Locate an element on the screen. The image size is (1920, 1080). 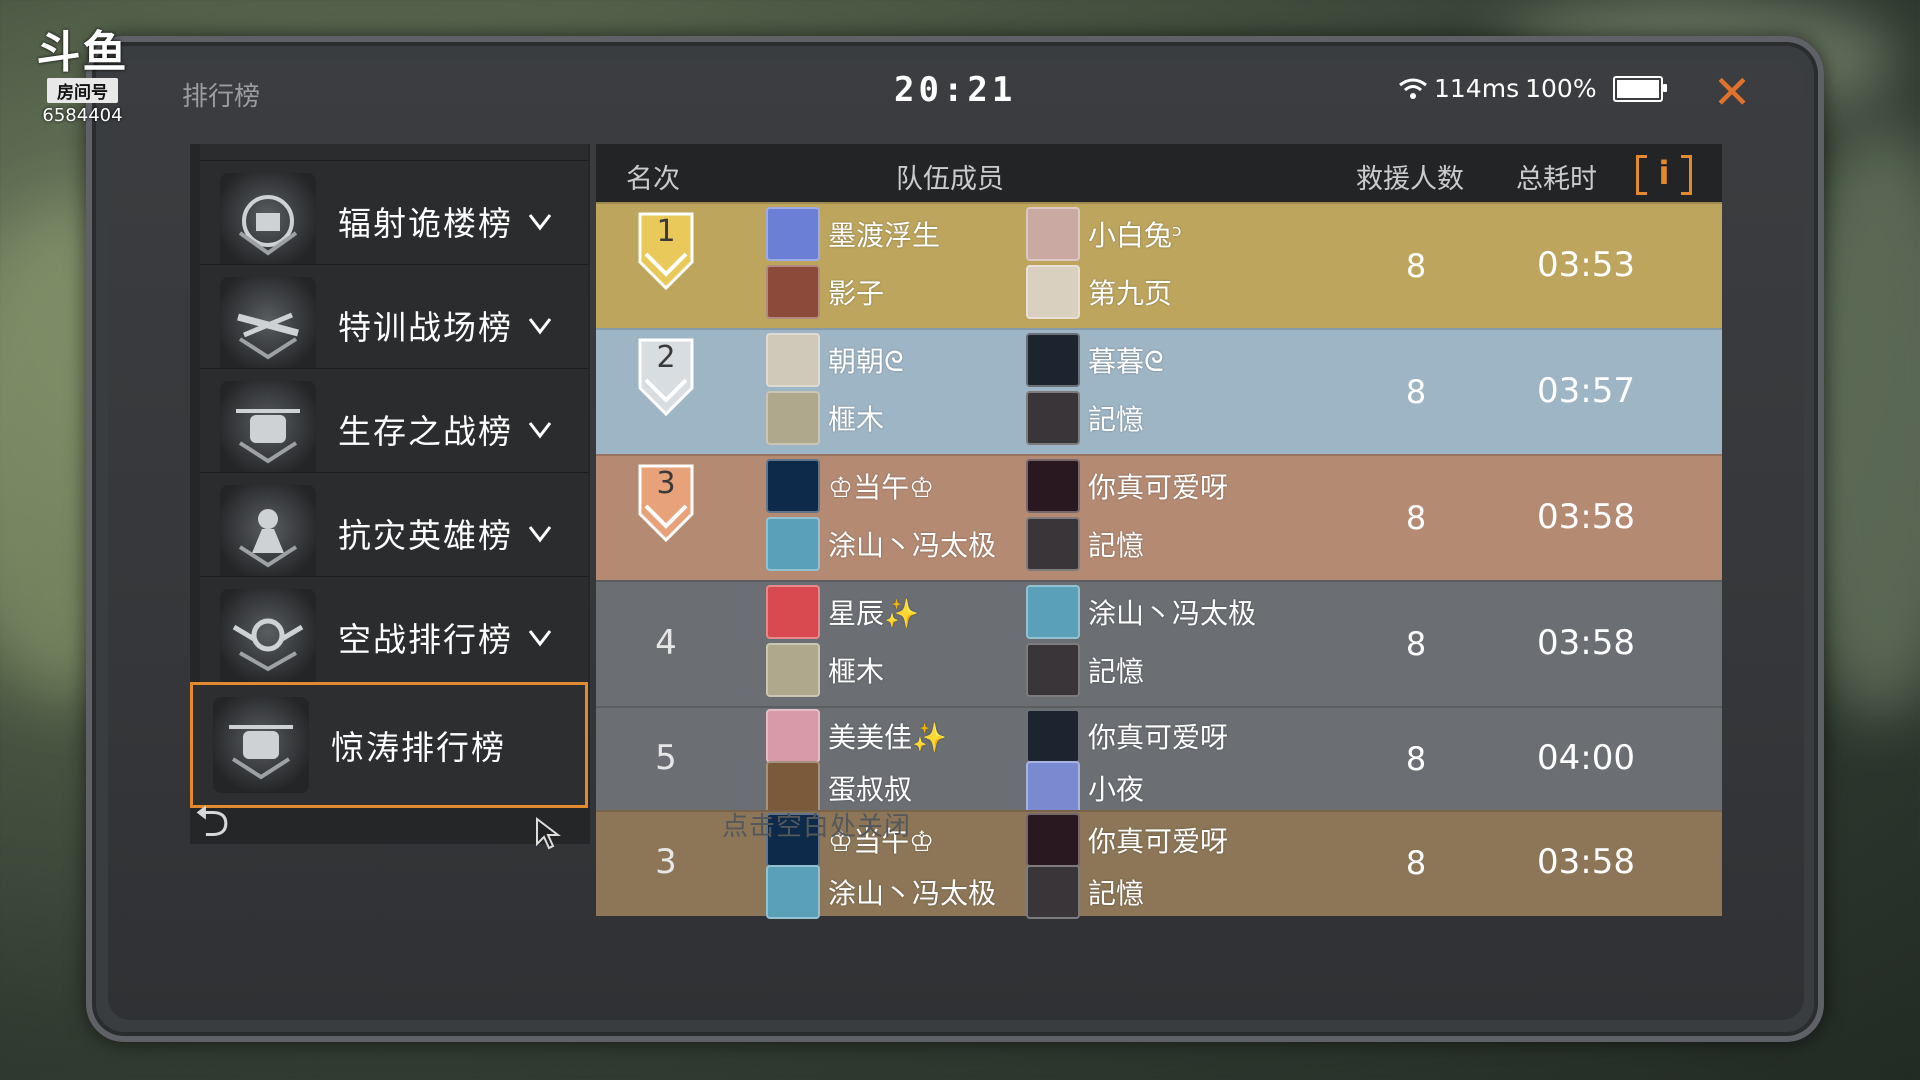
table-header: 名次 队伍成员 救援人数 总耗时 i is located at coordinates (1159, 173).